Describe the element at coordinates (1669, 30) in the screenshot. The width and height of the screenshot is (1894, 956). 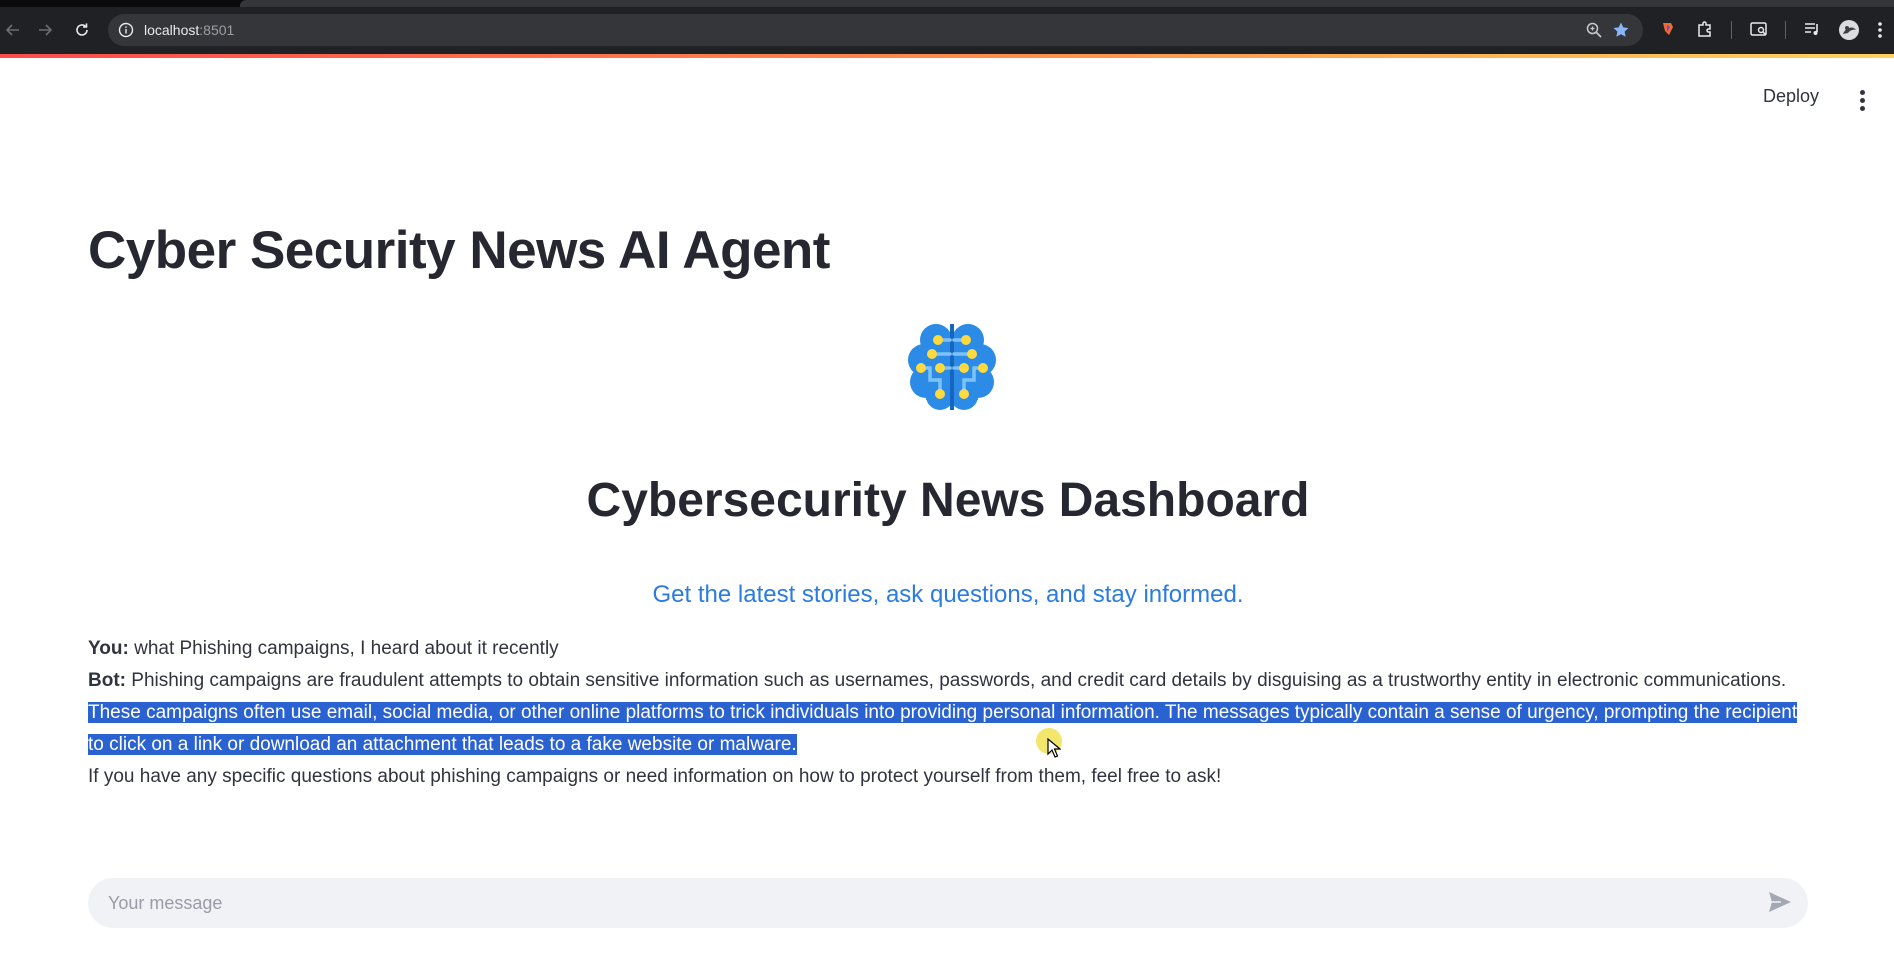
I see `extension-brave-icon` at that location.